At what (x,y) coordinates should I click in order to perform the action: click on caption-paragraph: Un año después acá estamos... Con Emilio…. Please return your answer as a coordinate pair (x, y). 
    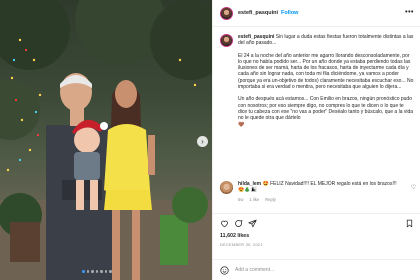
    Looking at the image, I should click on (326, 109).